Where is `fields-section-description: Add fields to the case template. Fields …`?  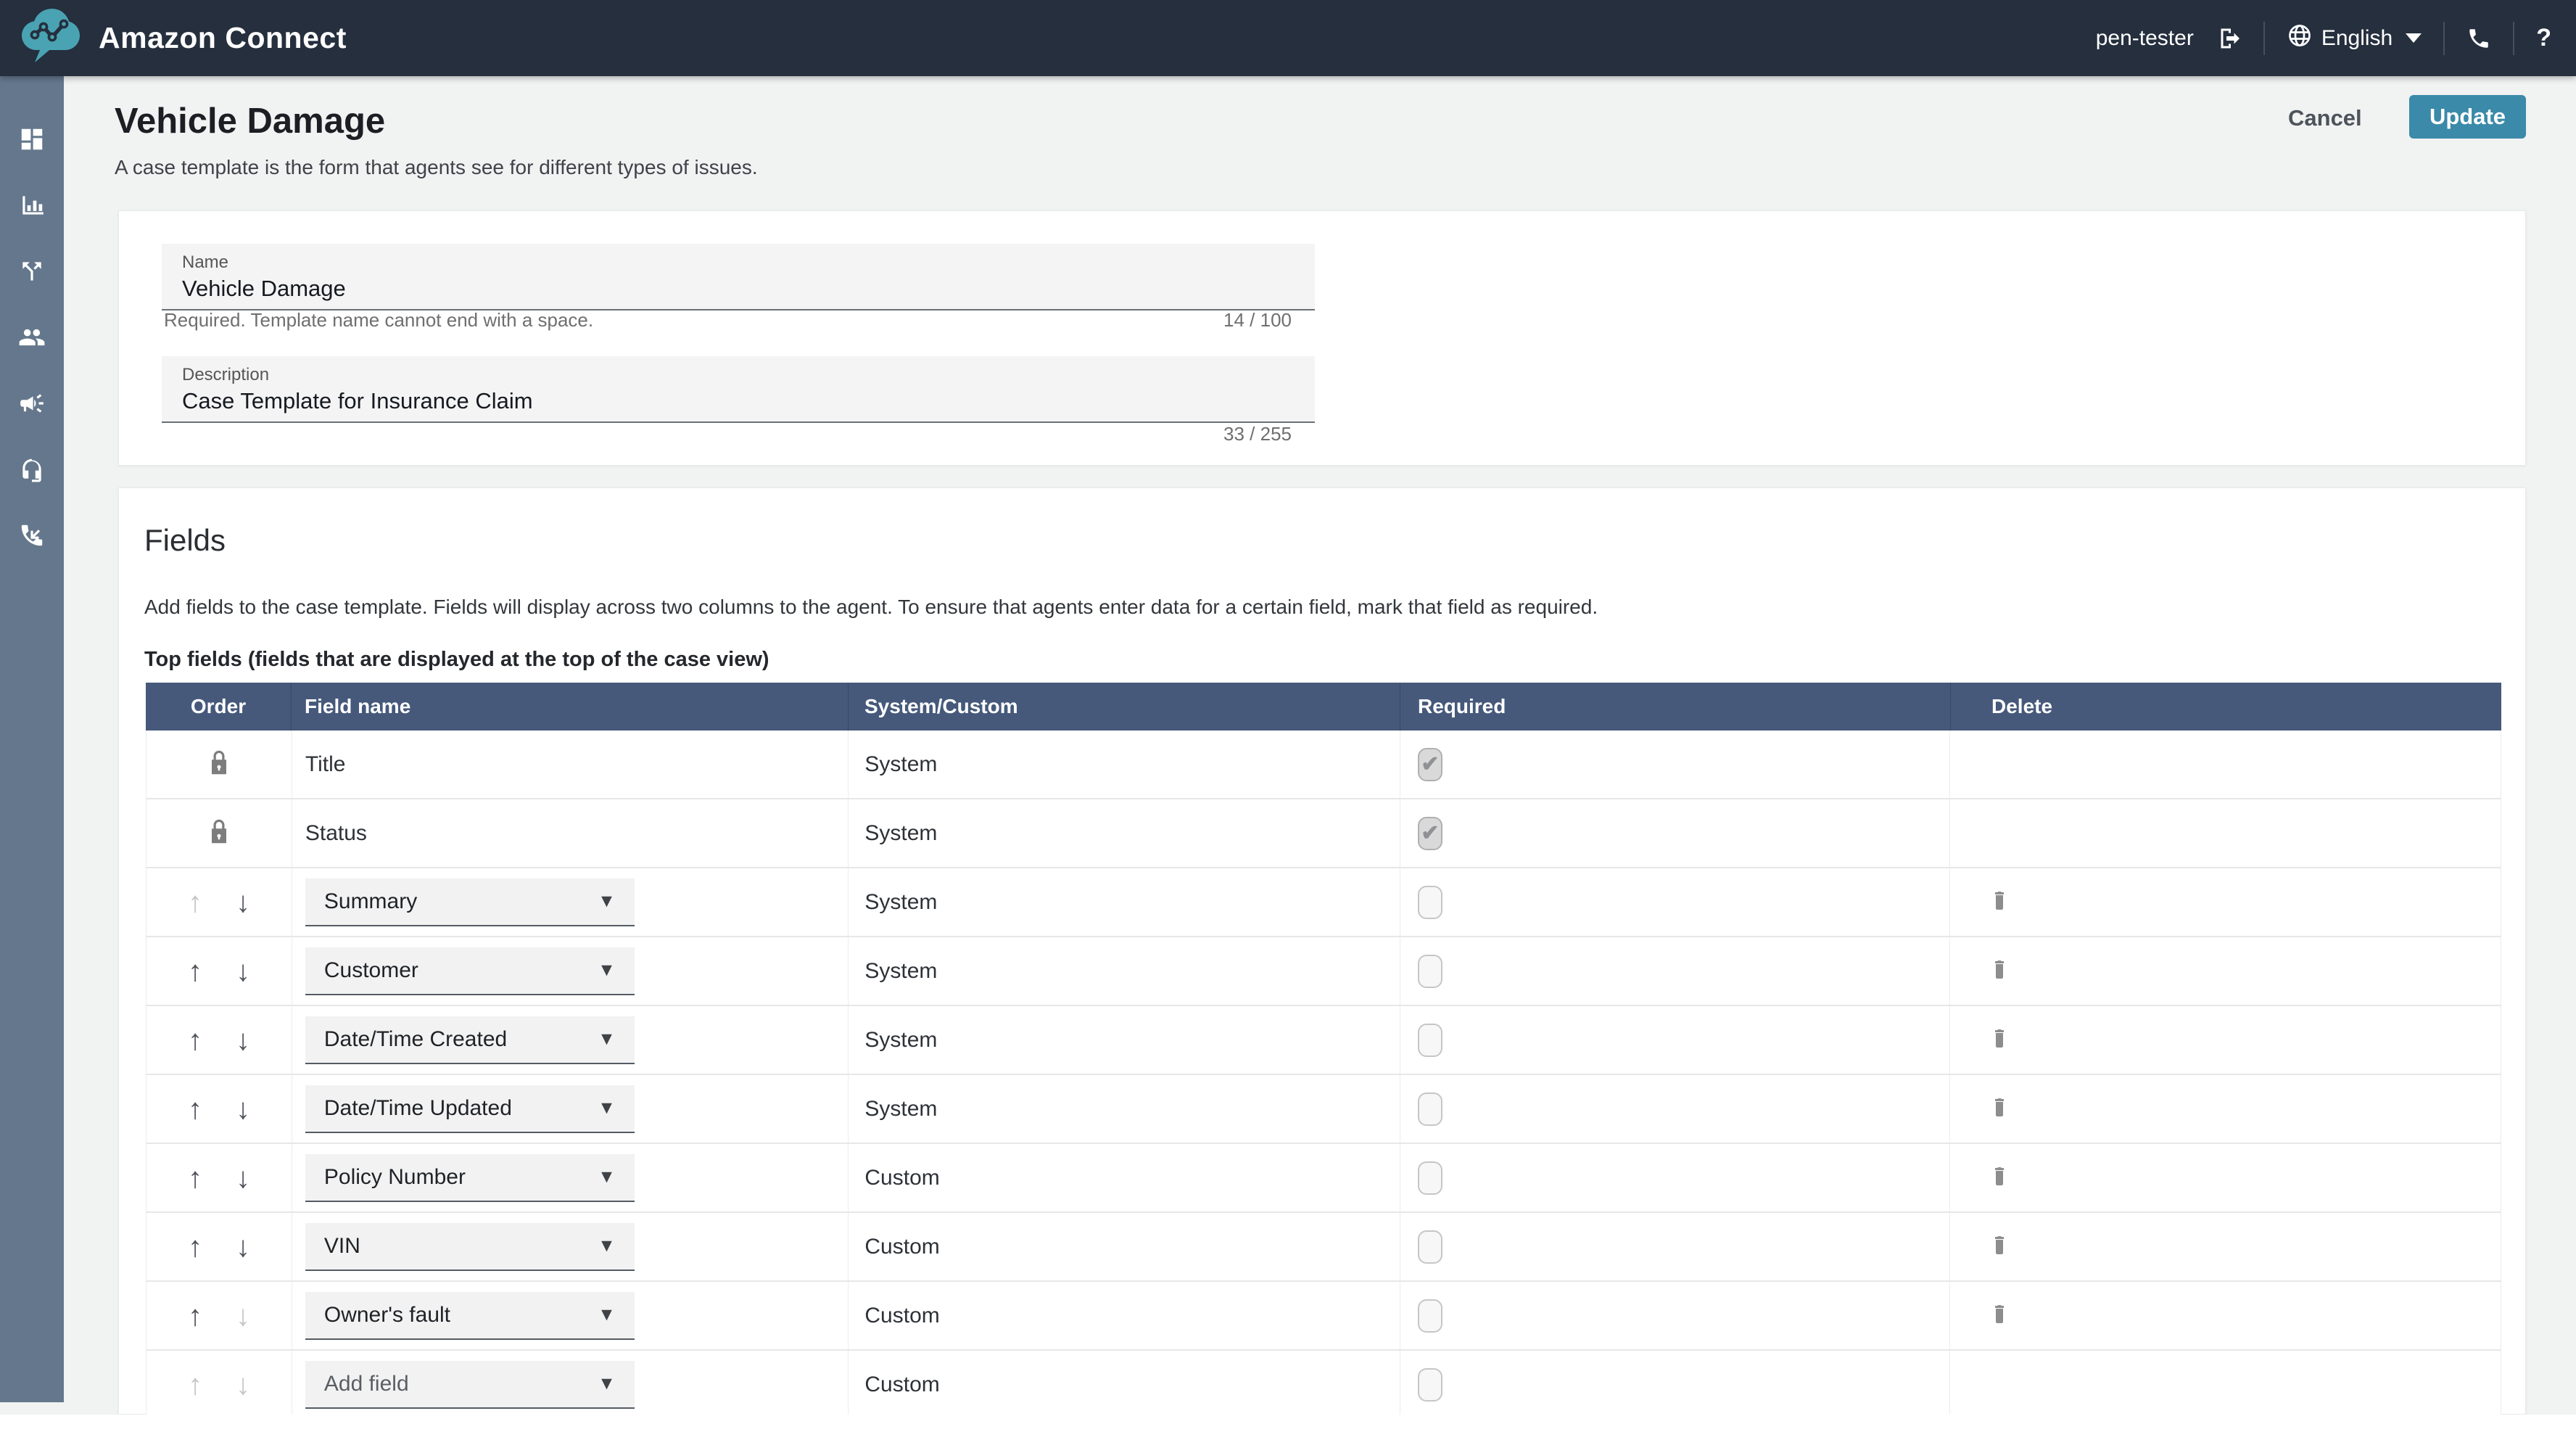
fields-section-description: Add fields to the case template. Fields … is located at coordinates (871, 607).